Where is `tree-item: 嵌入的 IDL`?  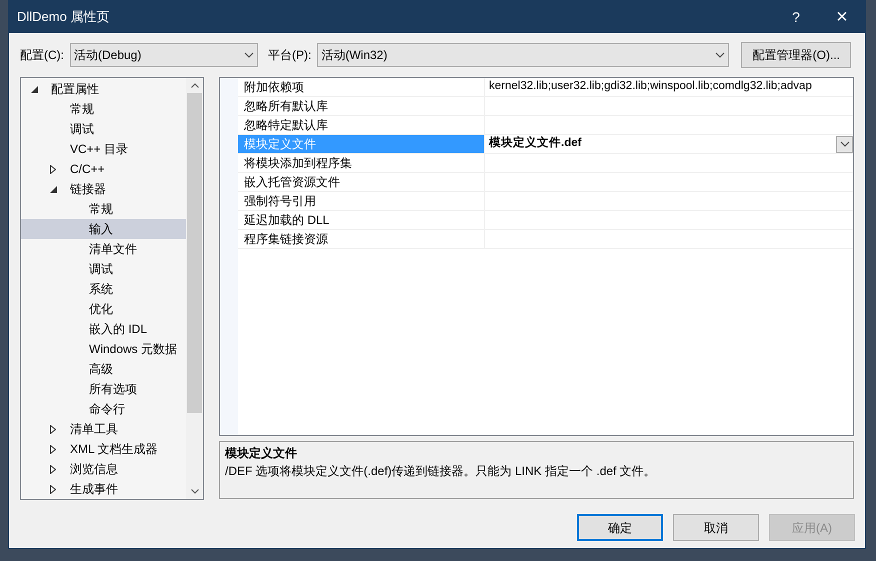 tree-item: 嵌入的 IDL is located at coordinates (103, 329).